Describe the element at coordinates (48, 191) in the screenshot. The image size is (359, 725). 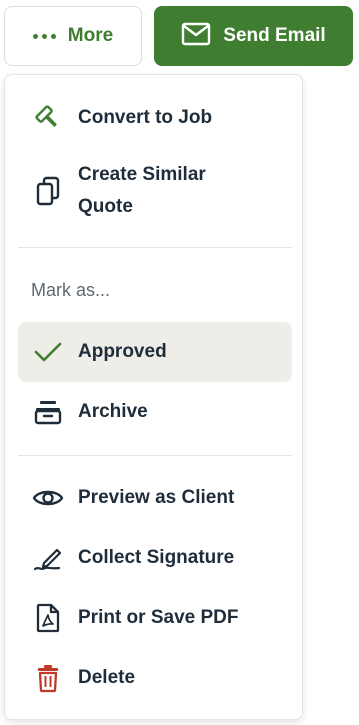
I see `copy-icon` at that location.